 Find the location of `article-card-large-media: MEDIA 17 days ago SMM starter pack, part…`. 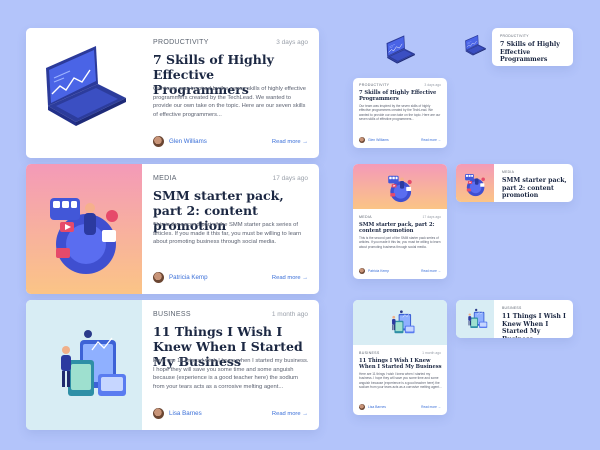

article-card-large-media: MEDIA 17 days ago SMM starter pack, part… is located at coordinates (172, 229).